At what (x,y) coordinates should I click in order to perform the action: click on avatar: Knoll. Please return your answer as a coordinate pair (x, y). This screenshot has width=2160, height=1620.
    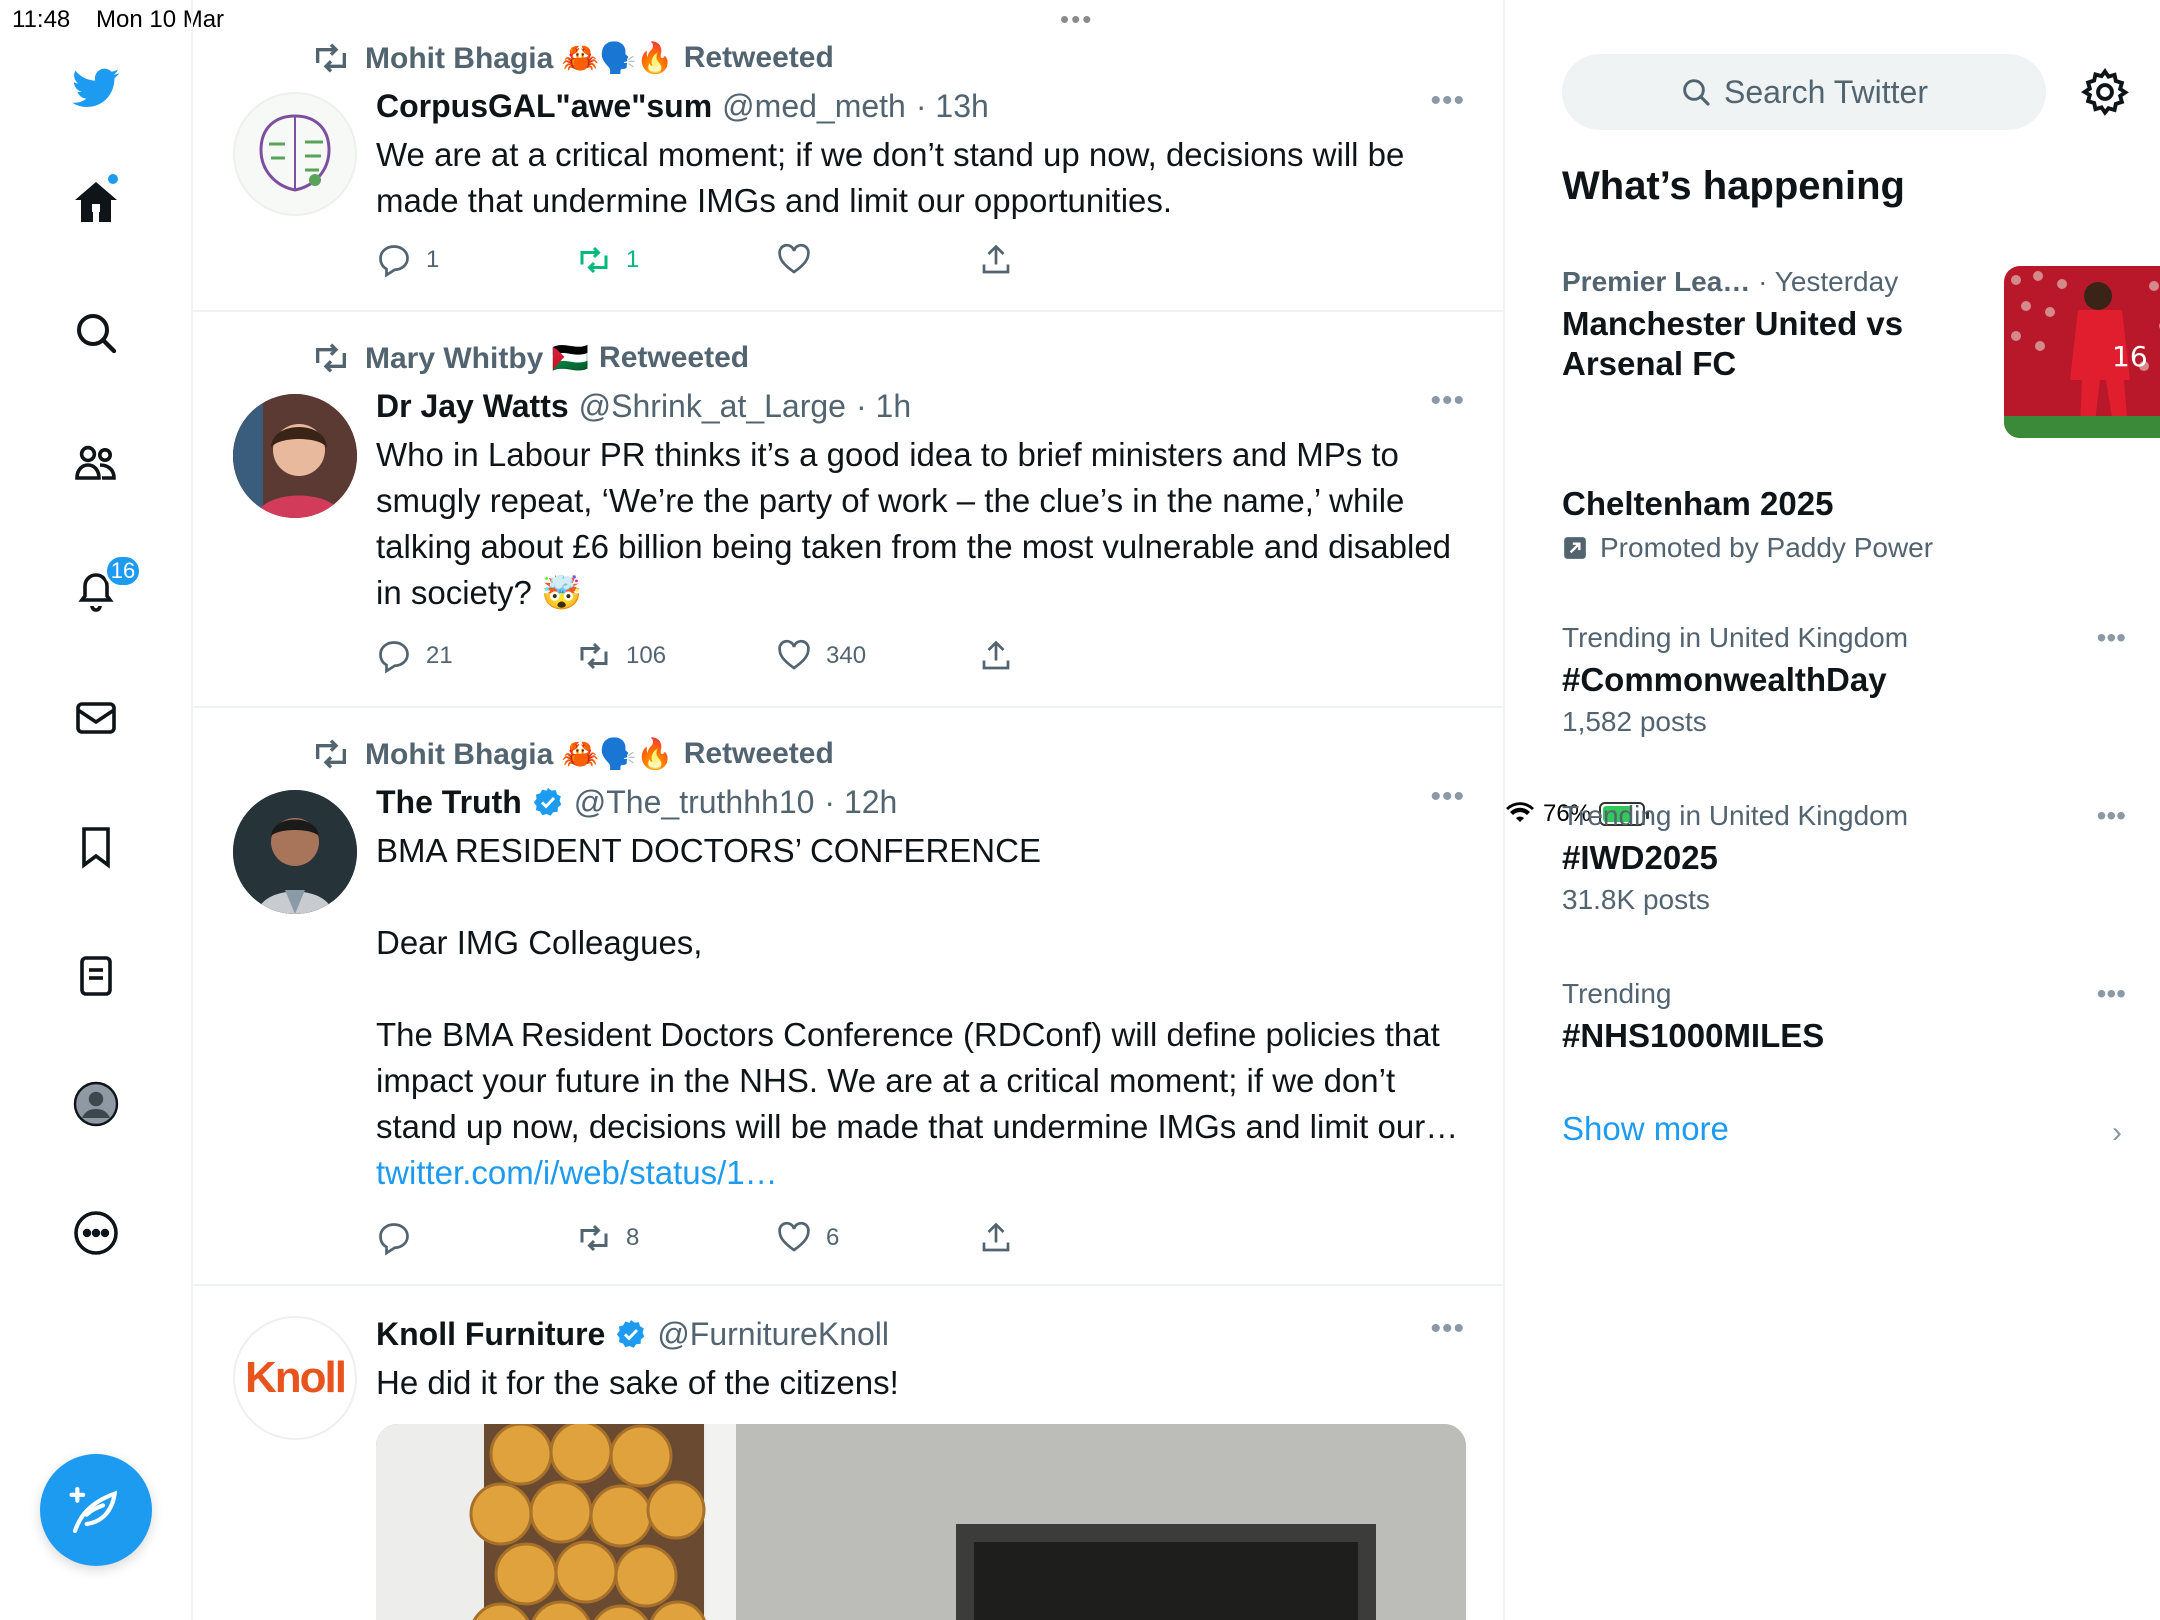
    Looking at the image, I should click on (295, 1378).